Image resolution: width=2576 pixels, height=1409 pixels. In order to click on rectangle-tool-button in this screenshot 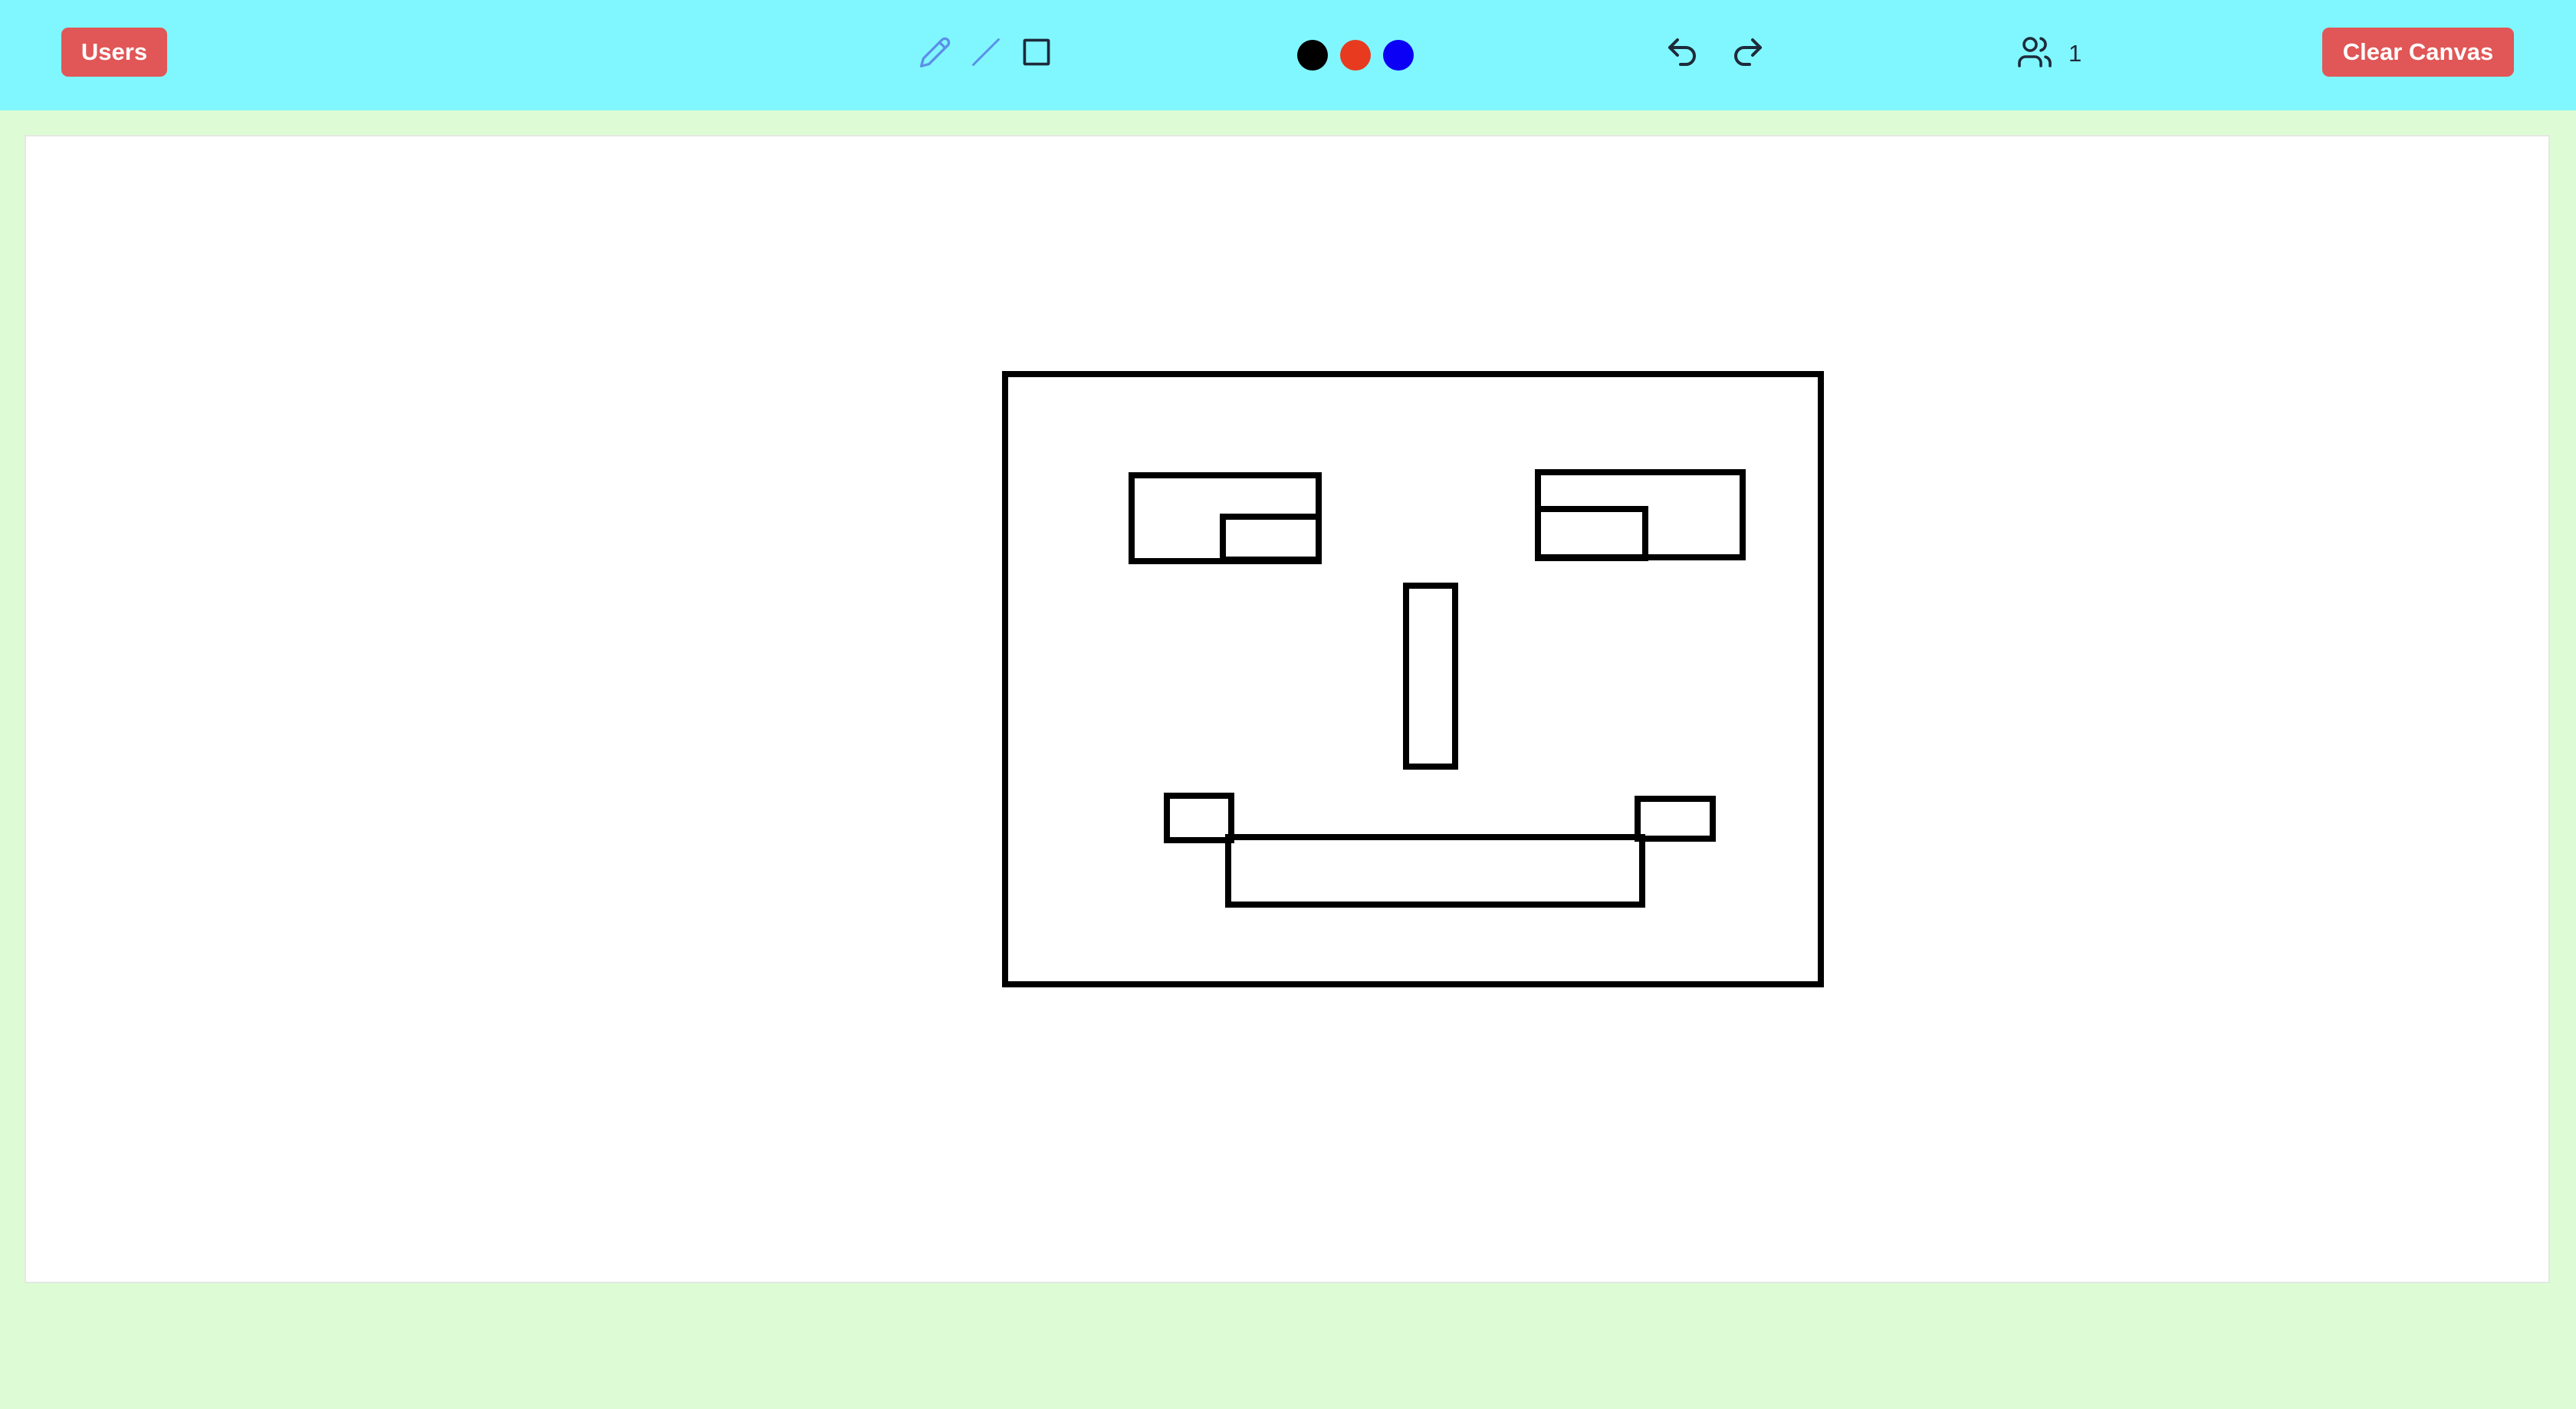, I will do `click(1037, 52)`.